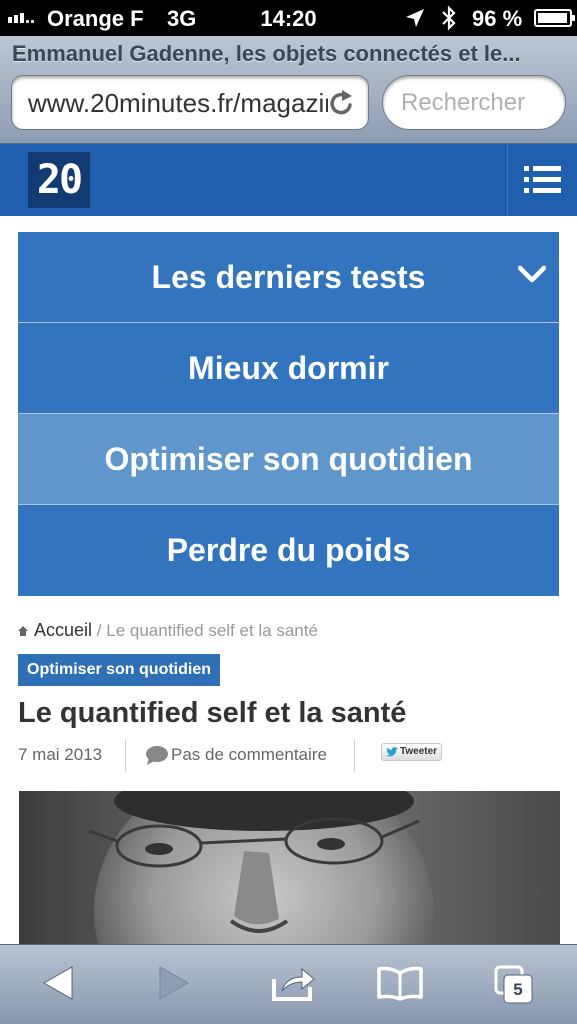 The image size is (577, 1024). What do you see at coordinates (63, 630) in the screenshot?
I see `breadcrumb-home-link: Accueil` at bounding box center [63, 630].